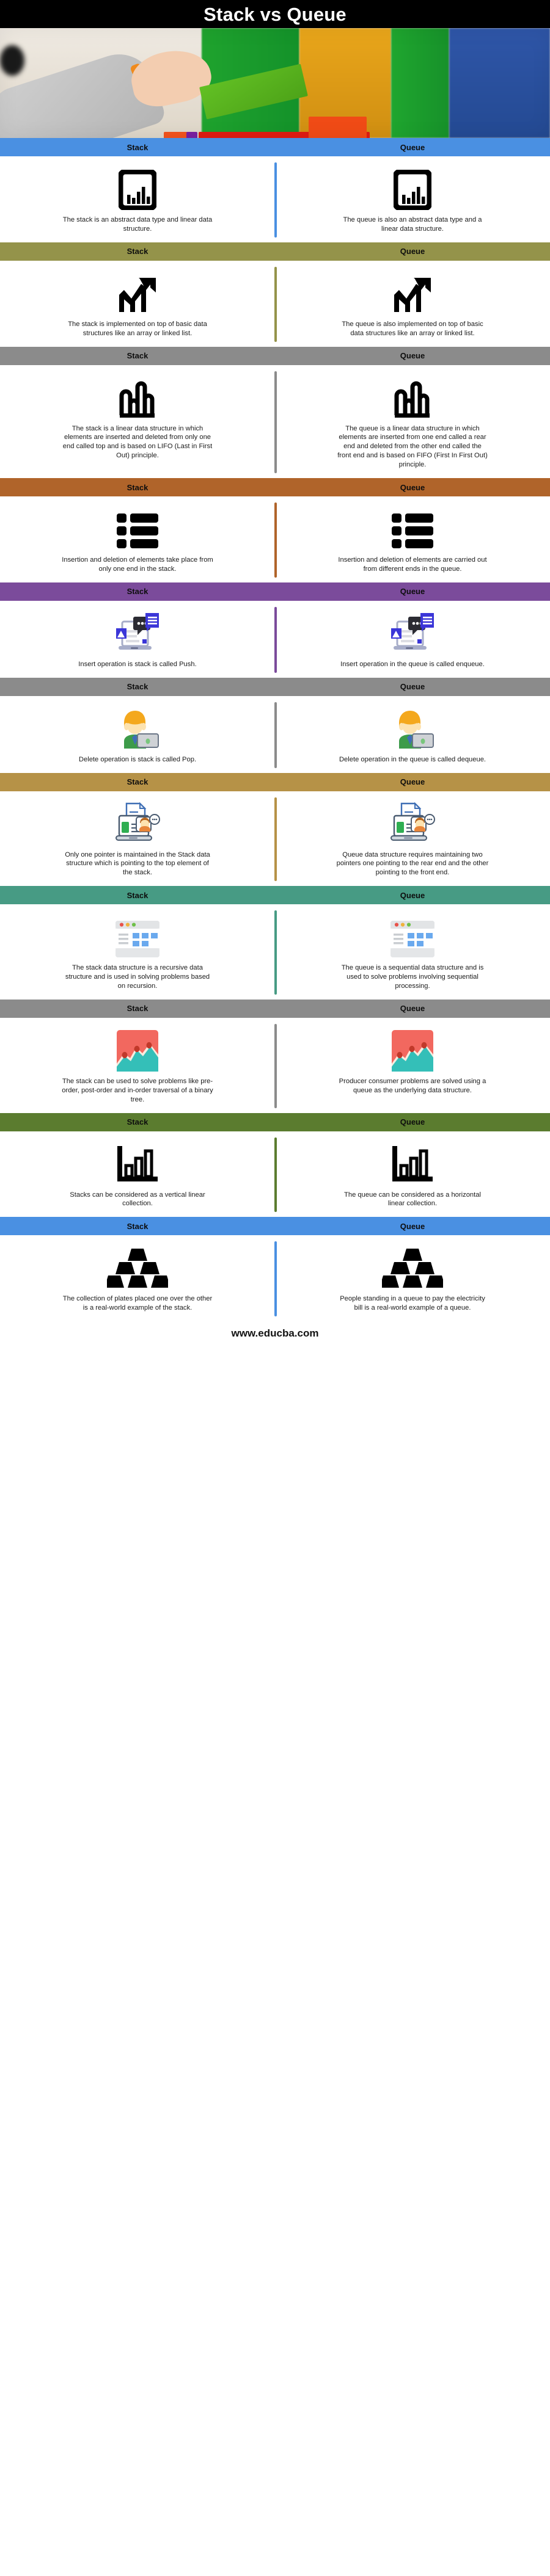 Image resolution: width=550 pixels, height=2576 pixels. I want to click on person-with-laptop-icon, so click(413, 726).